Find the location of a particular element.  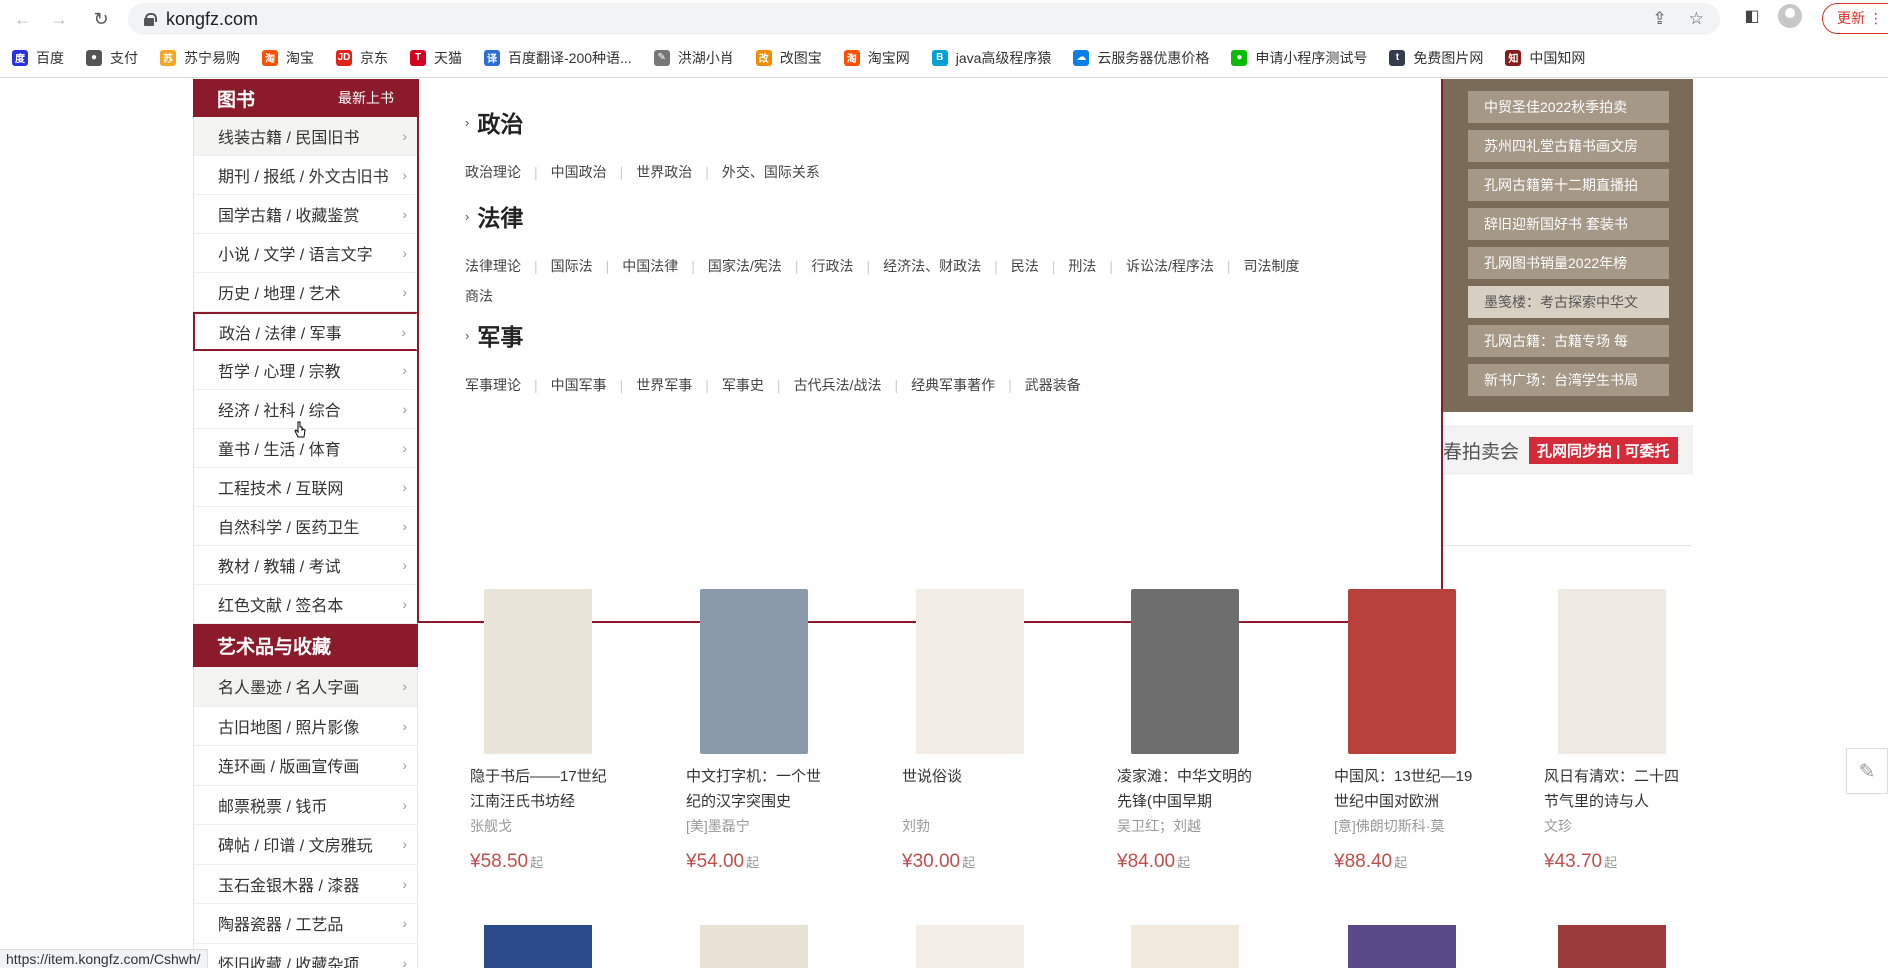

sidebar-category-item: 线装古籍 / 民国旧书 › is located at coordinates (305, 136).